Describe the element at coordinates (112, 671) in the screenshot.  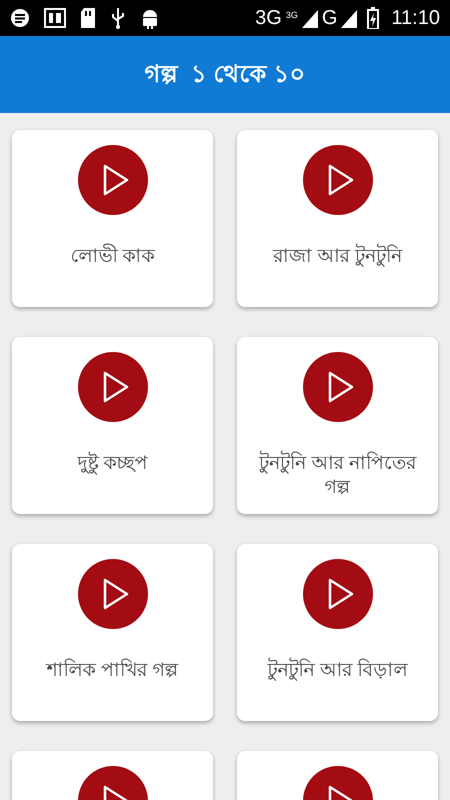
I see `story-title: শালিক পাখির গল্প` at that location.